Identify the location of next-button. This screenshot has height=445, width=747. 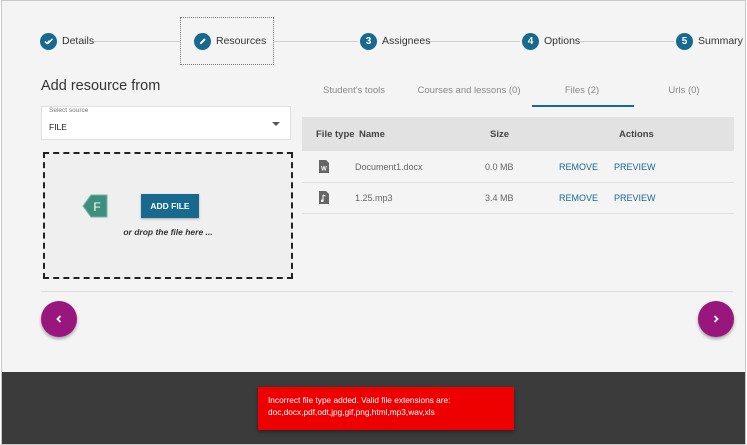
(716, 319).